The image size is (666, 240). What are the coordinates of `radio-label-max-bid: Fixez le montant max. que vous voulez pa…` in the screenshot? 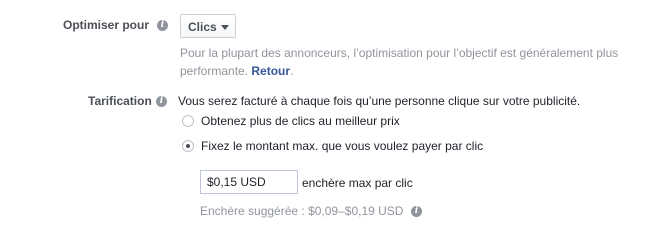 It's located at (342, 146).